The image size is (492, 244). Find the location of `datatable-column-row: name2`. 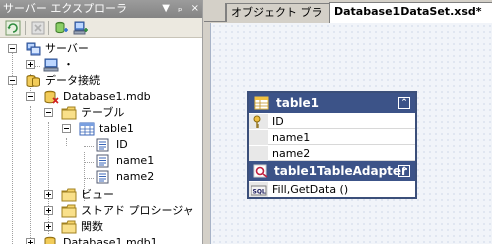

datatable-column-row: name2 is located at coordinates (332, 153).